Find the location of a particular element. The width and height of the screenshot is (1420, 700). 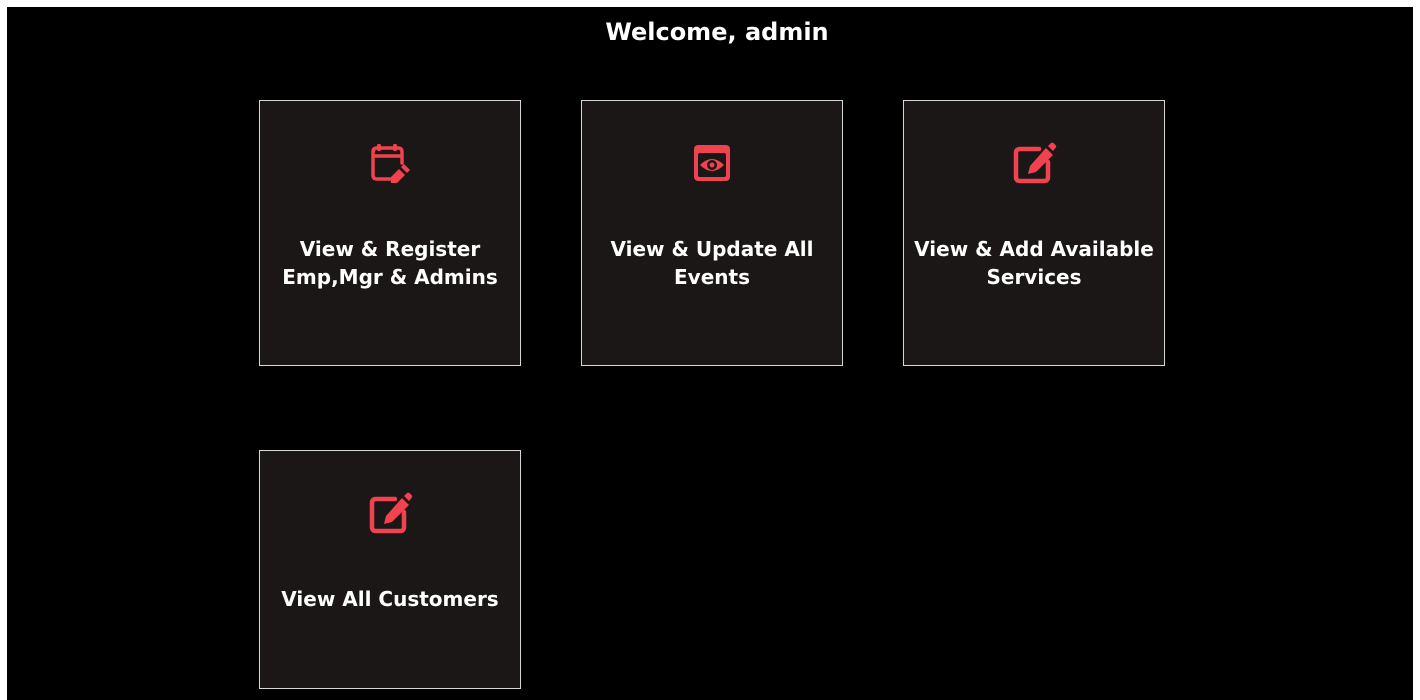

card-label: View & Add Available Services is located at coordinates (1034, 263).